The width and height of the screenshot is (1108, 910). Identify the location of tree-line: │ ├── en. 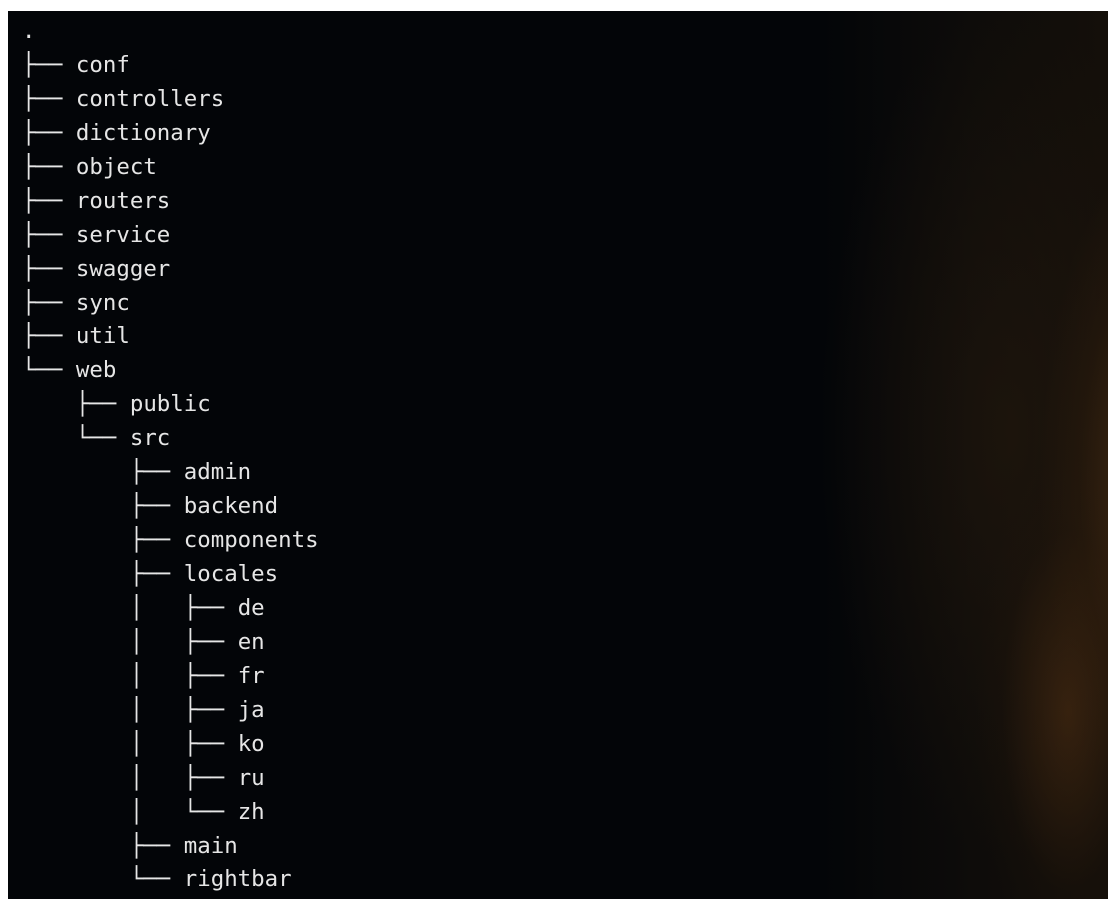
(170, 643).